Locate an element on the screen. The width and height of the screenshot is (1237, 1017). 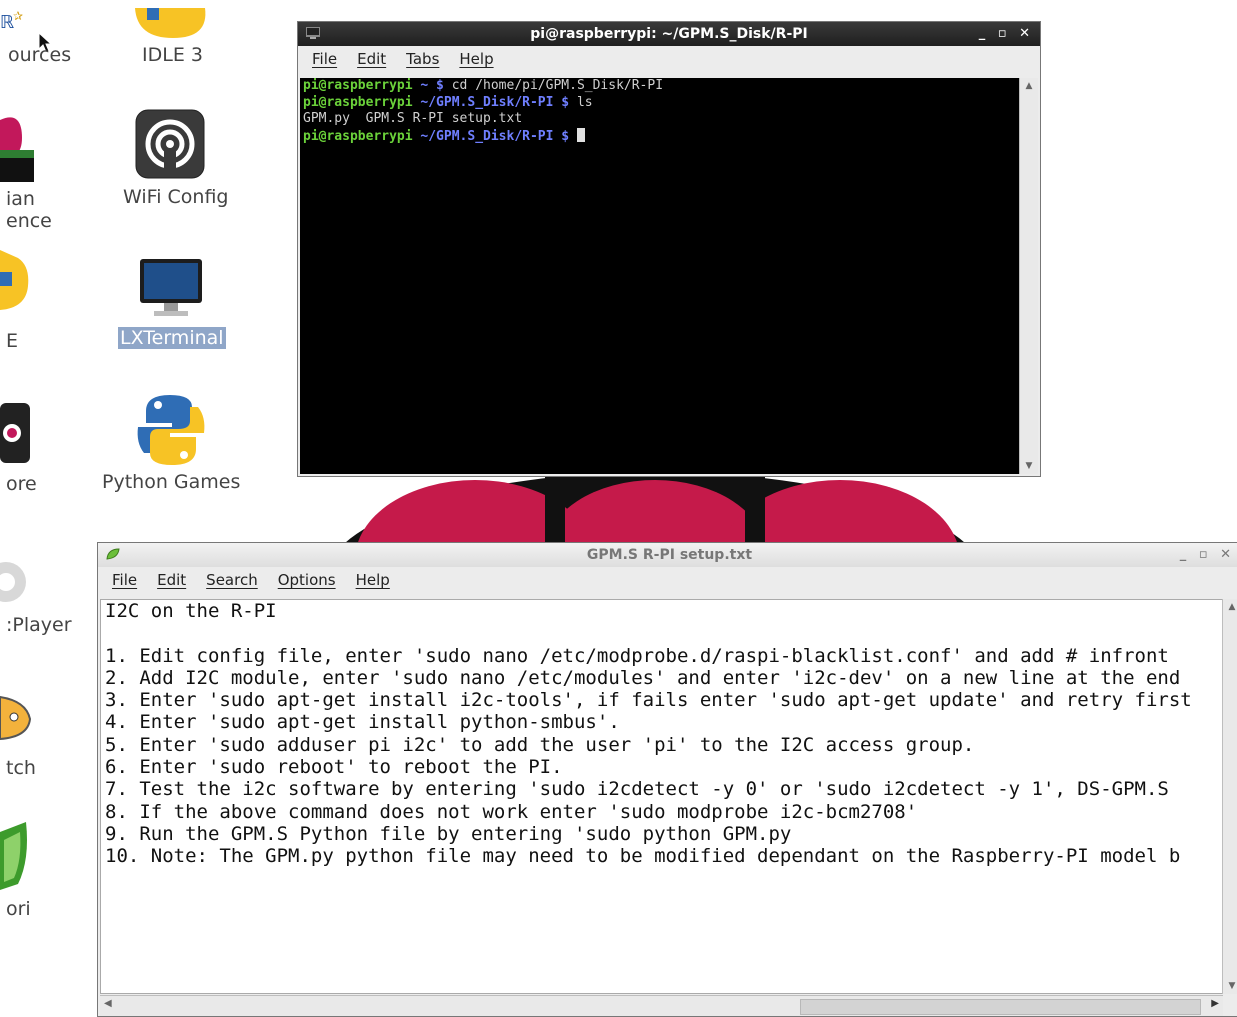
desktop-icon-label: ian is located at coordinates (20, 199).